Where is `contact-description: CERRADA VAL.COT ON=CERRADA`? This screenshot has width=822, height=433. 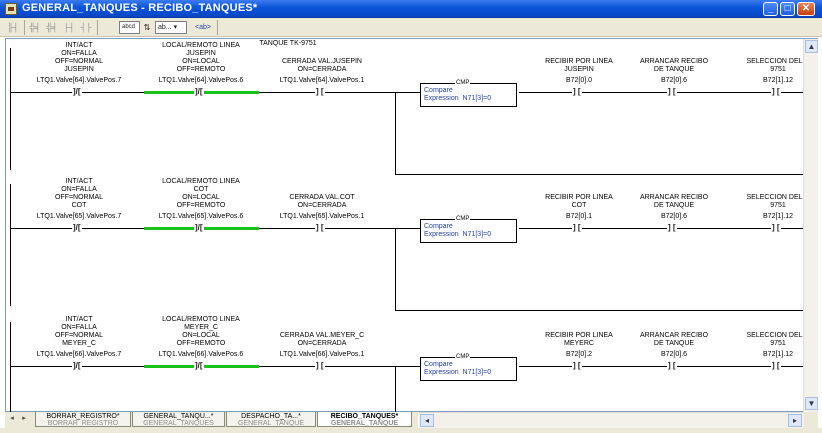
contact-description: CERRADA VAL.COT ON=CERRADA is located at coordinates (322, 201).